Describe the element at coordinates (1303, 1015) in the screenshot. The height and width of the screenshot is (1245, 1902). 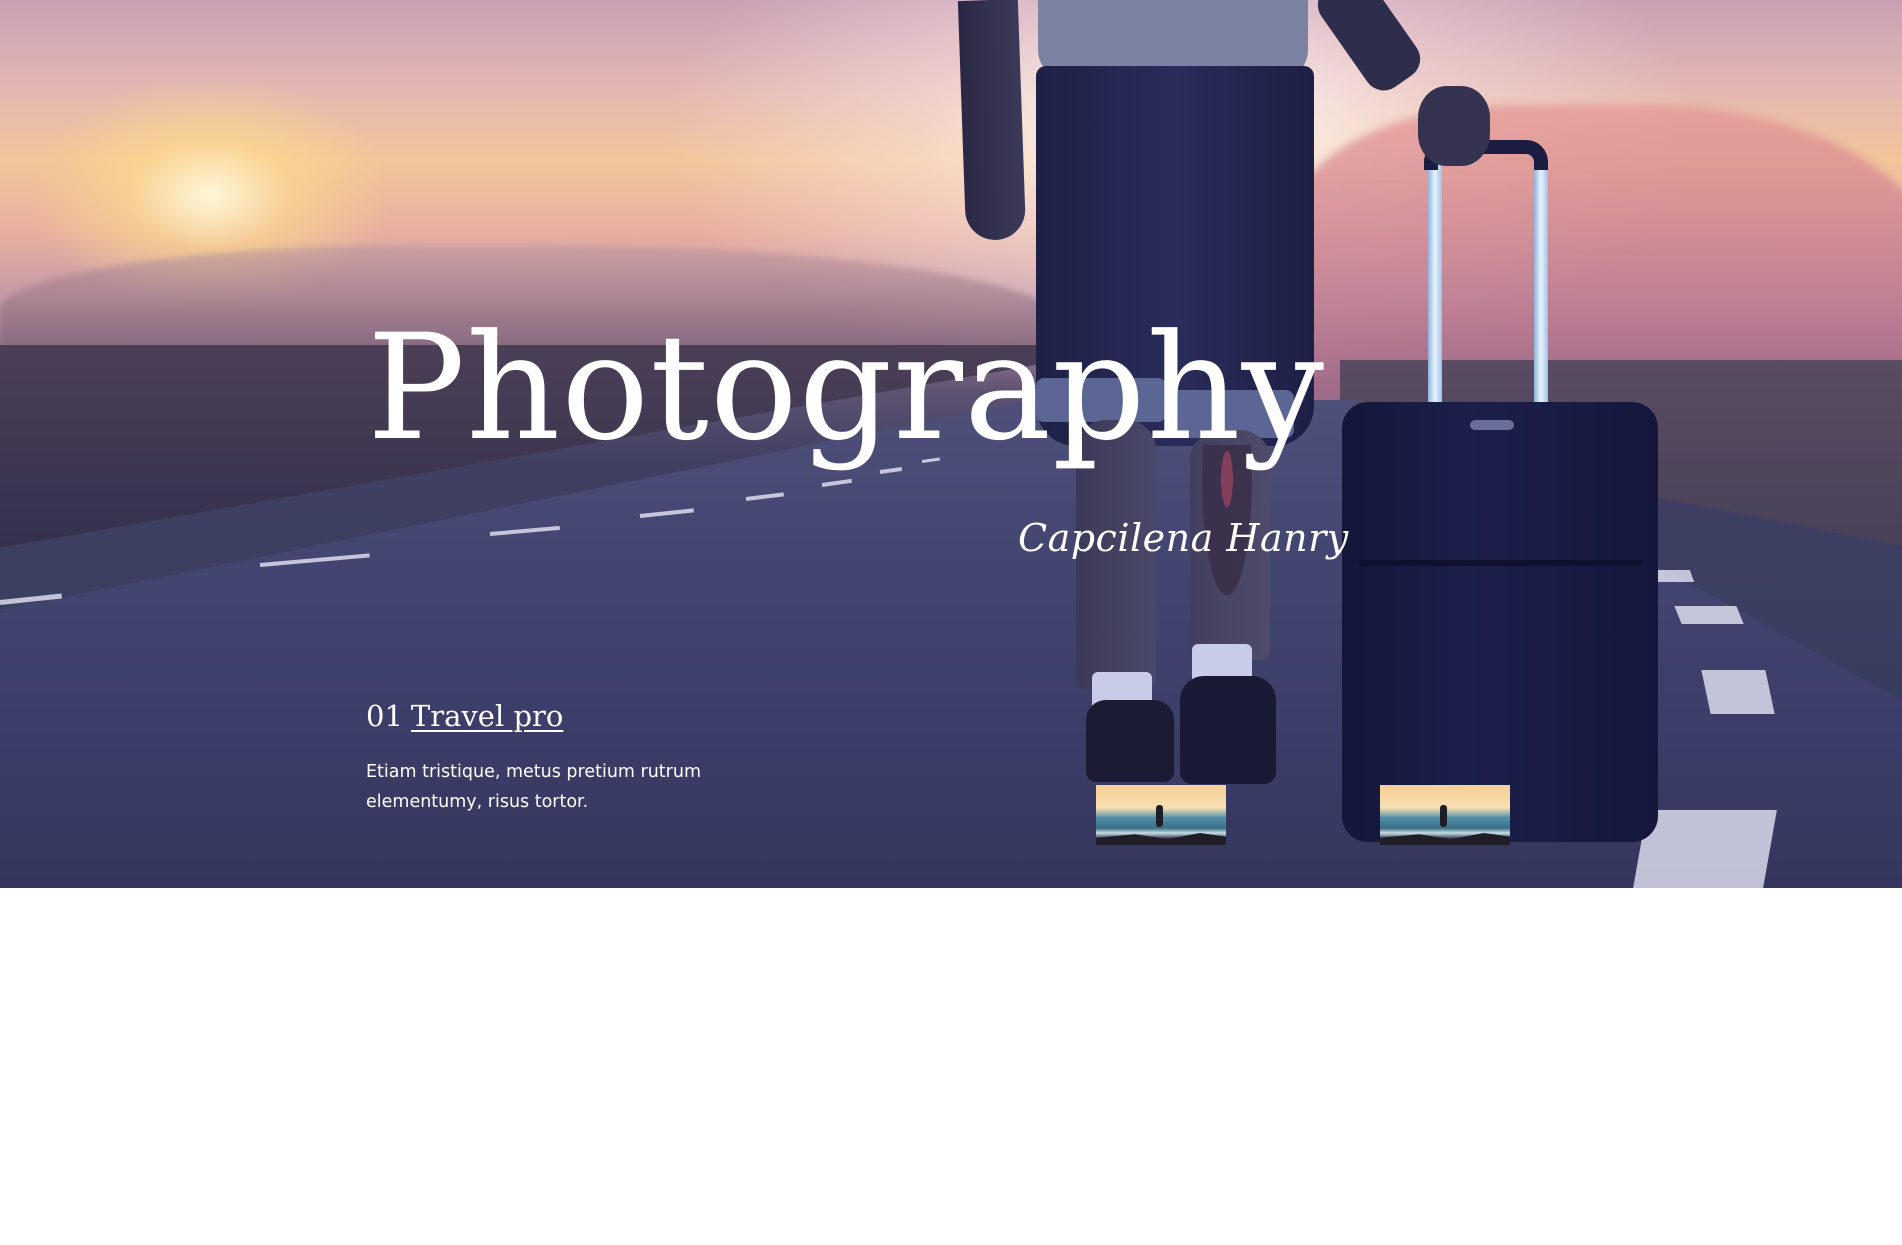
I see `thumbnail-strip` at that location.